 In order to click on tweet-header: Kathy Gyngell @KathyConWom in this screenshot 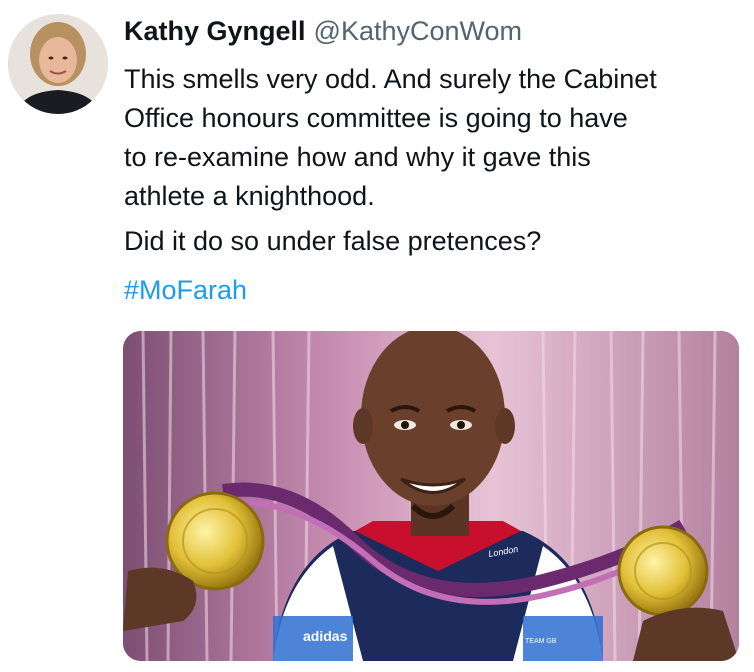, I will do `click(323, 31)`.